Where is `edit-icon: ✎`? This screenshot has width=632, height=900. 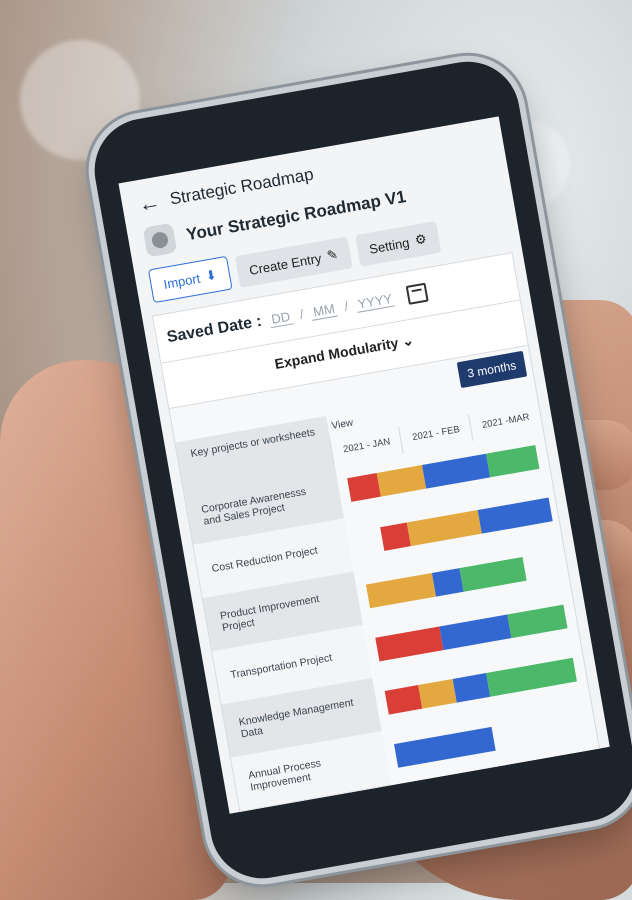
edit-icon: ✎ is located at coordinates (332, 255).